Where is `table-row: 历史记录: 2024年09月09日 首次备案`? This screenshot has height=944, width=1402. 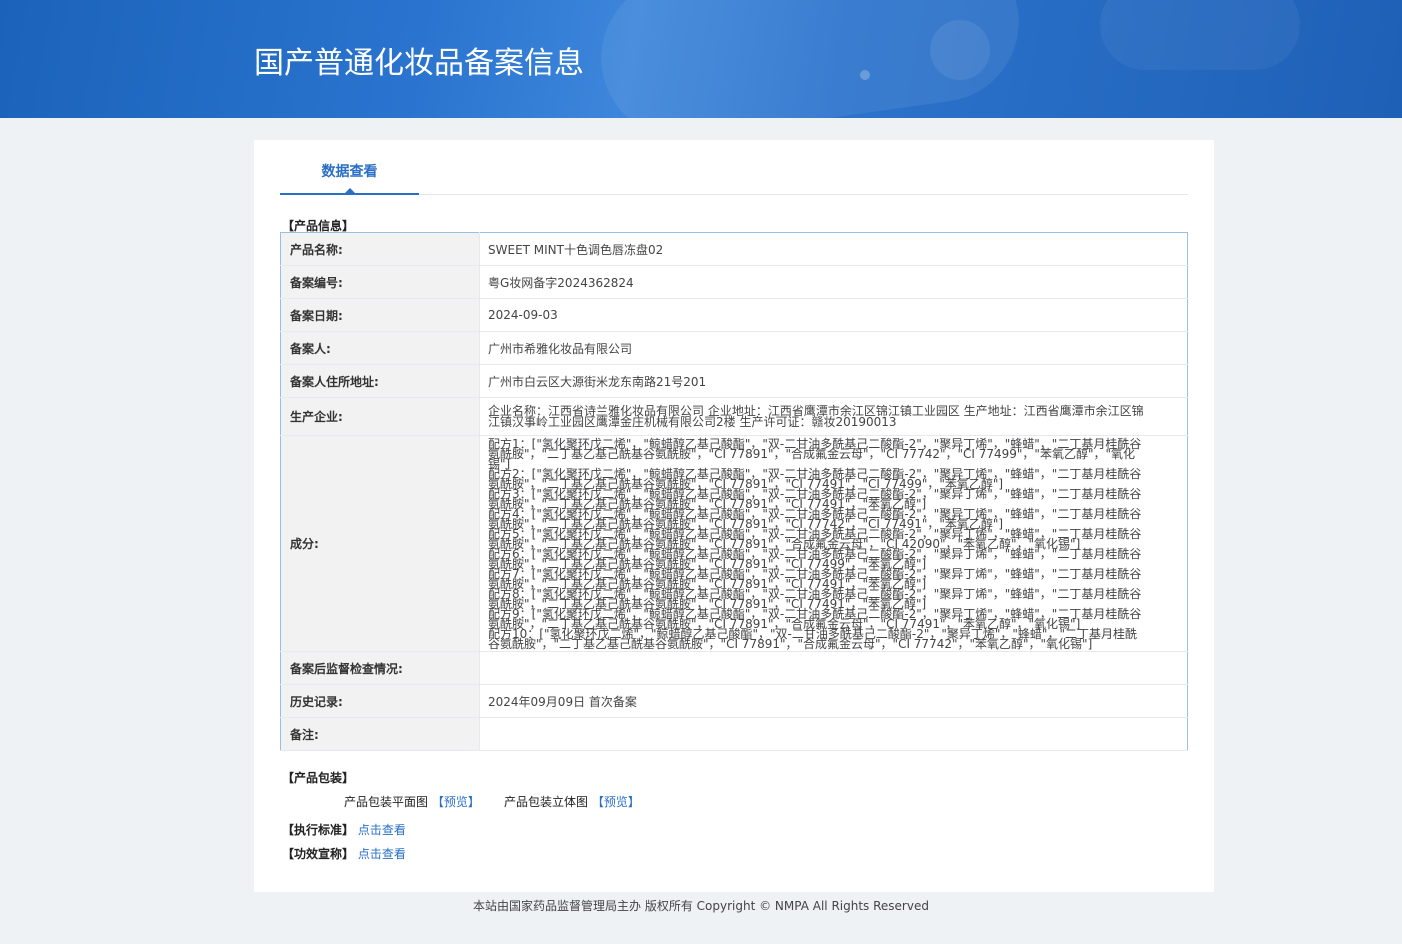
table-row: 历史记录: 2024年09月09日 首次备案 is located at coordinates (734, 701).